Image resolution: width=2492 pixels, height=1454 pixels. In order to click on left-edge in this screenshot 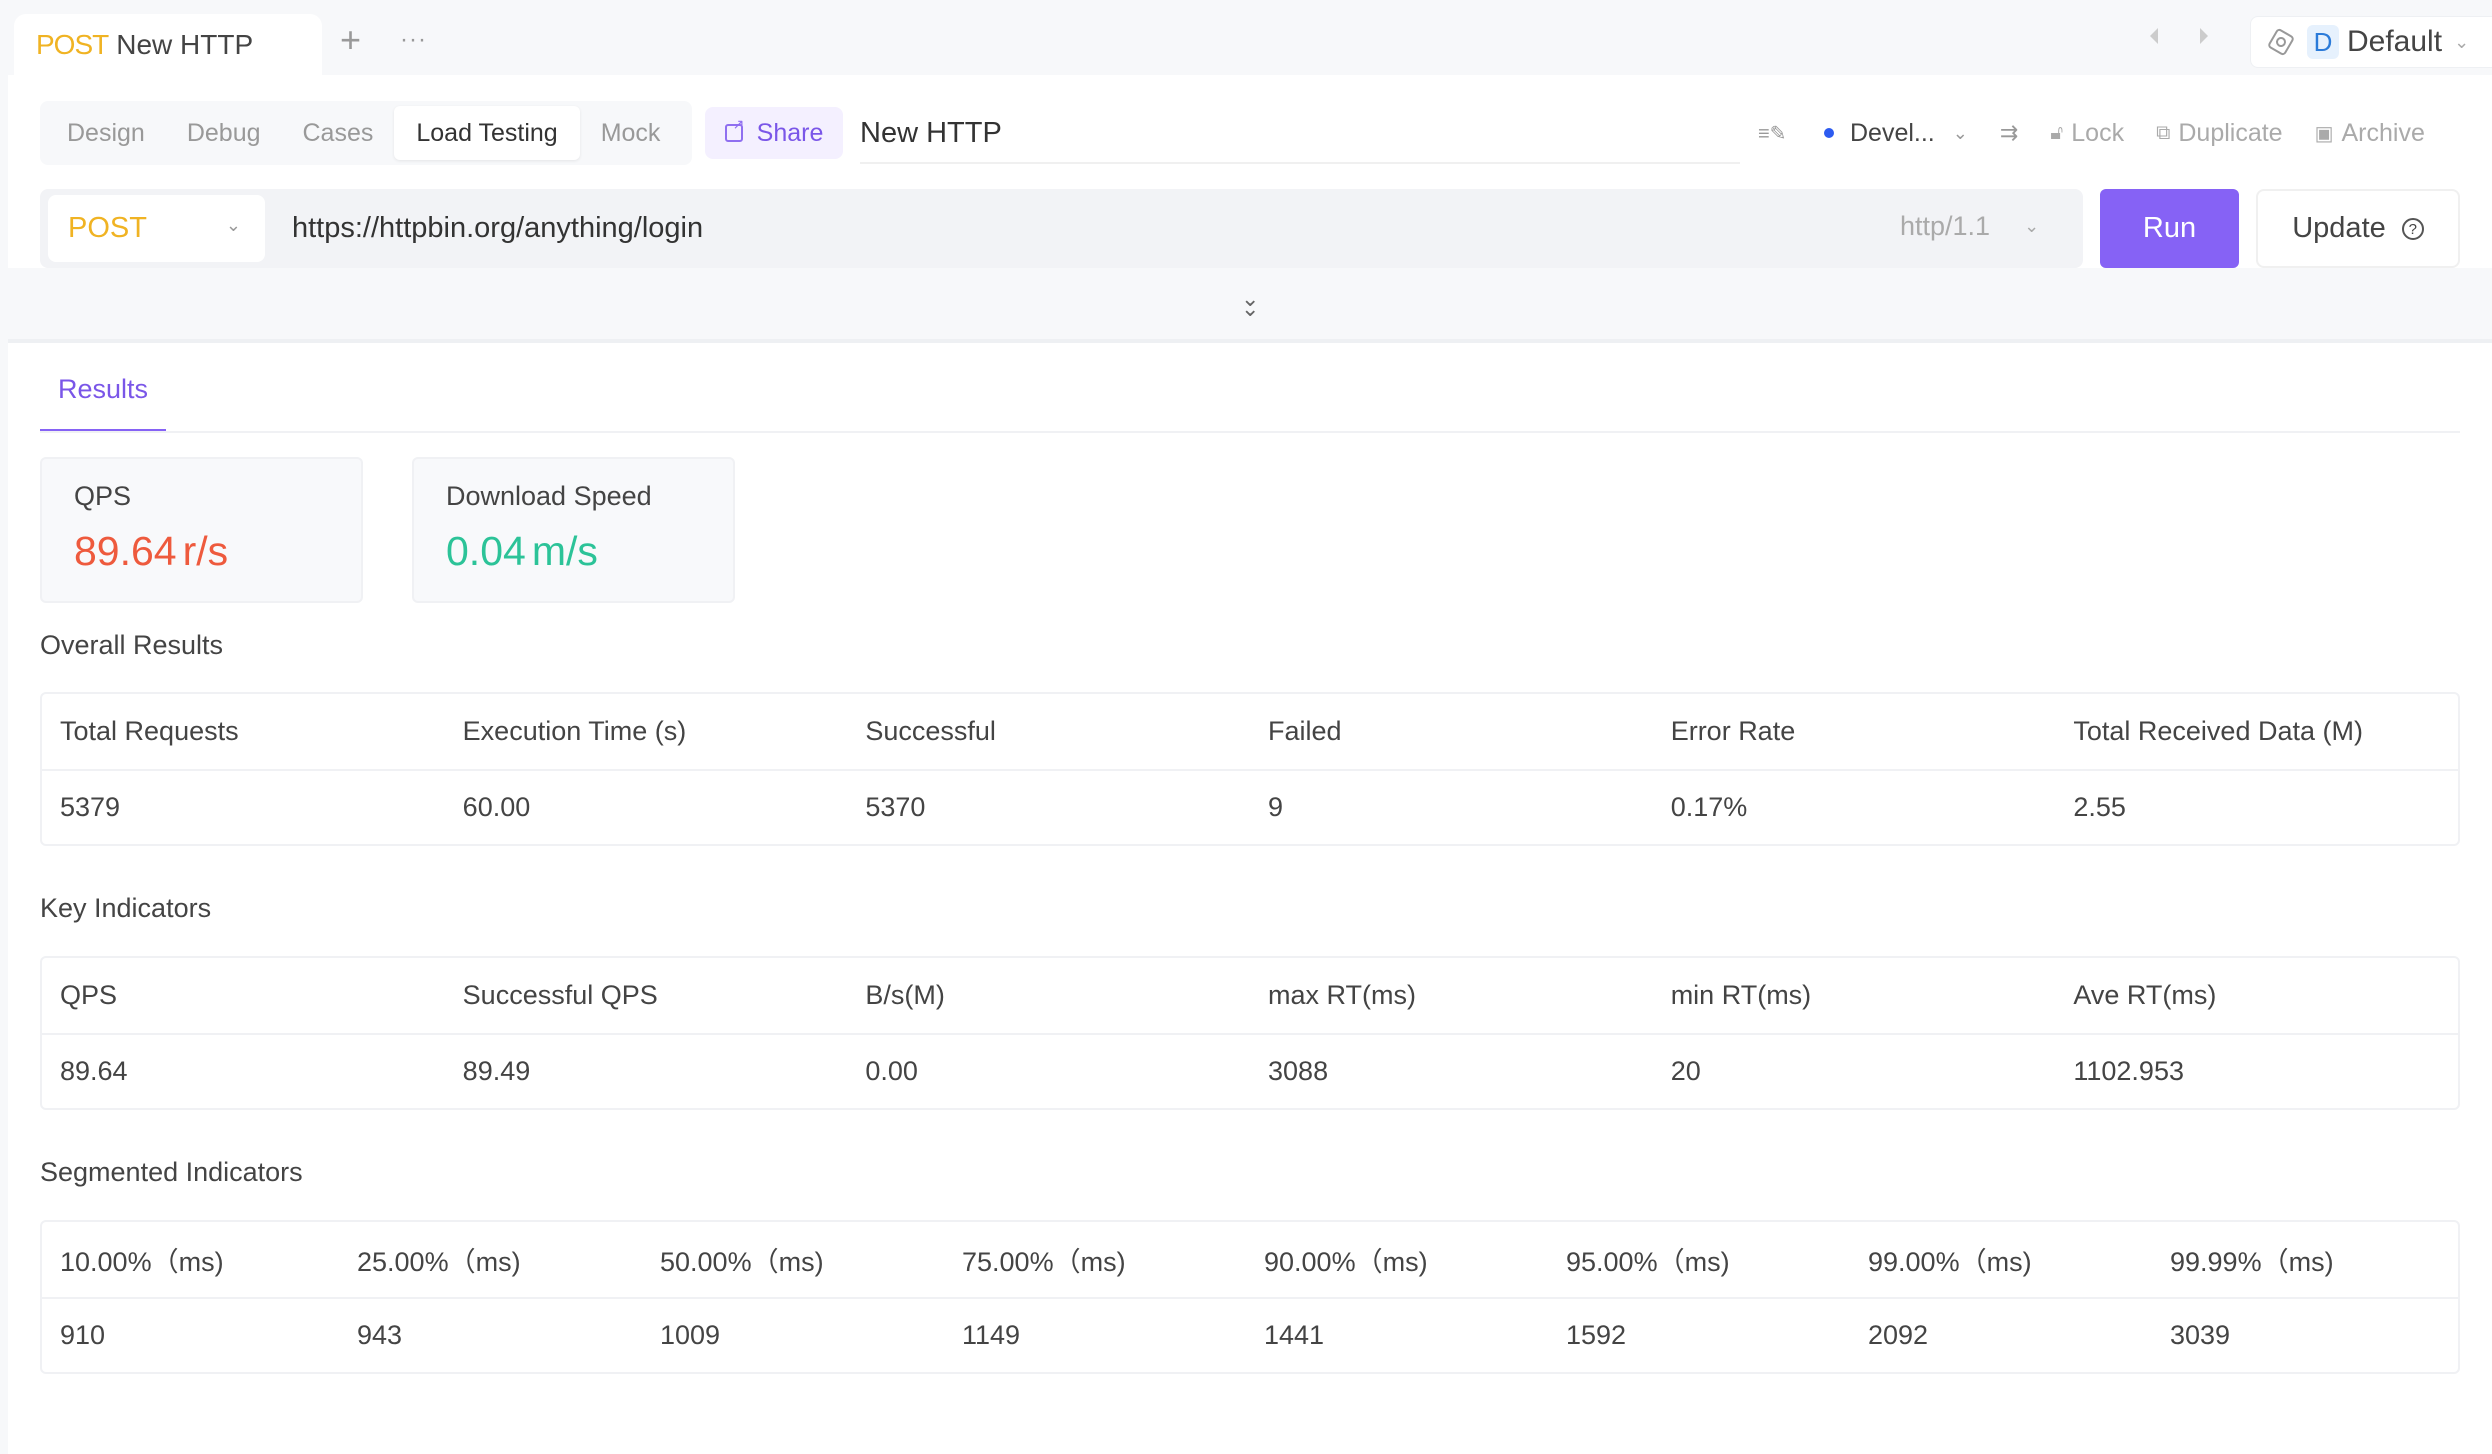, I will do `click(4, 764)`.